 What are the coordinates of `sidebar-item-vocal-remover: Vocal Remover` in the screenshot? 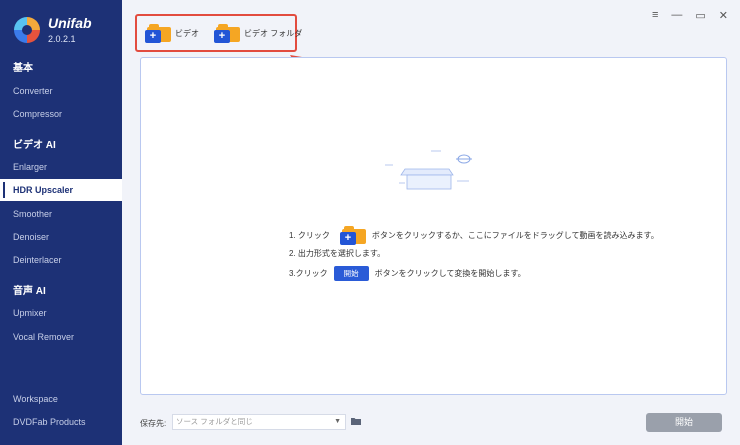 It's located at (61, 337).